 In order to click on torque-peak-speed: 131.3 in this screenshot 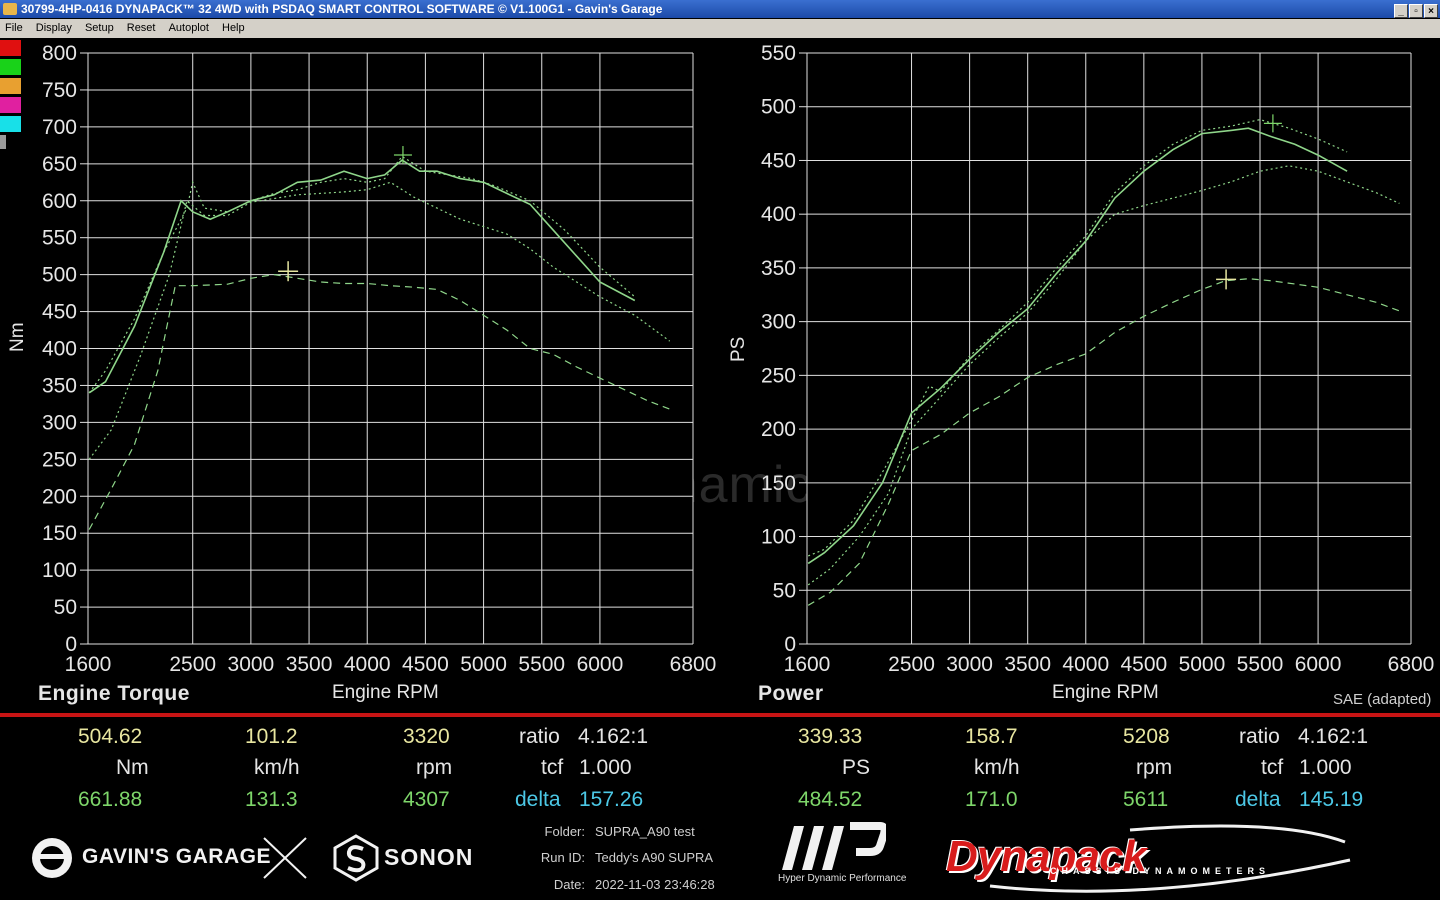, I will do `click(271, 799)`.